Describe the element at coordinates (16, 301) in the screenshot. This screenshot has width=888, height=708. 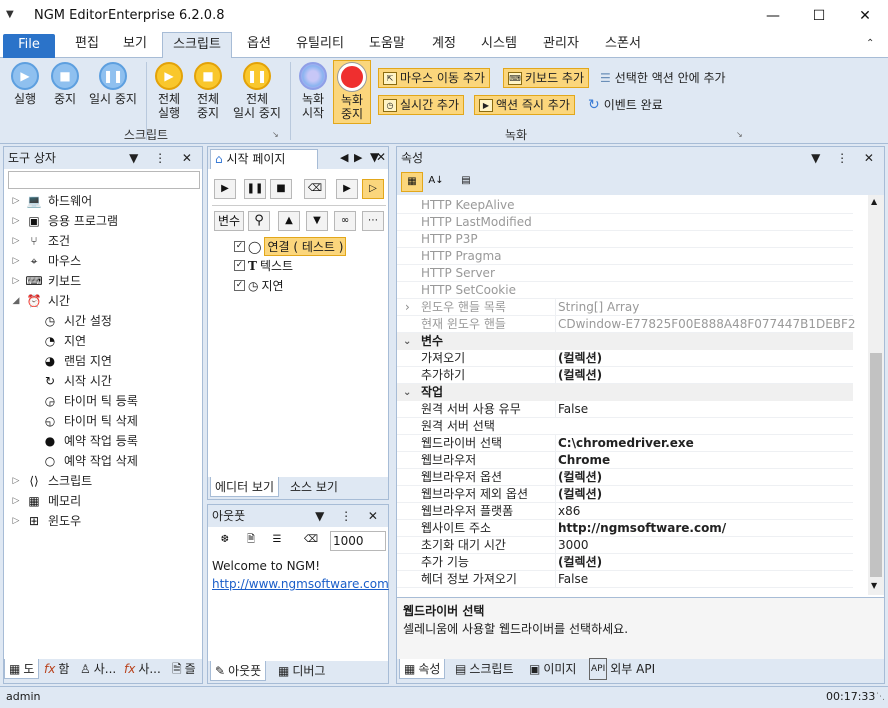
I see `collapse-arrow-icon: ◢` at that location.